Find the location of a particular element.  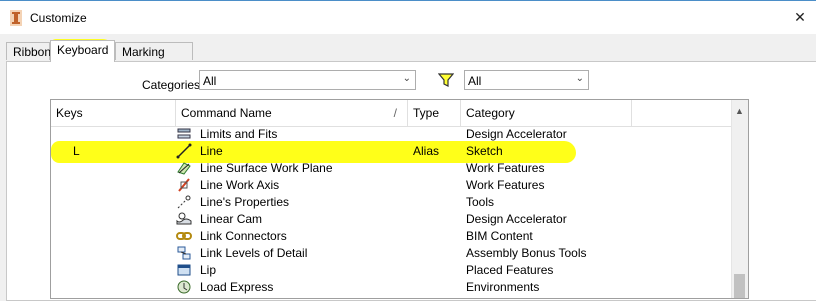

table-row: Load Express Environments is located at coordinates (392, 287).